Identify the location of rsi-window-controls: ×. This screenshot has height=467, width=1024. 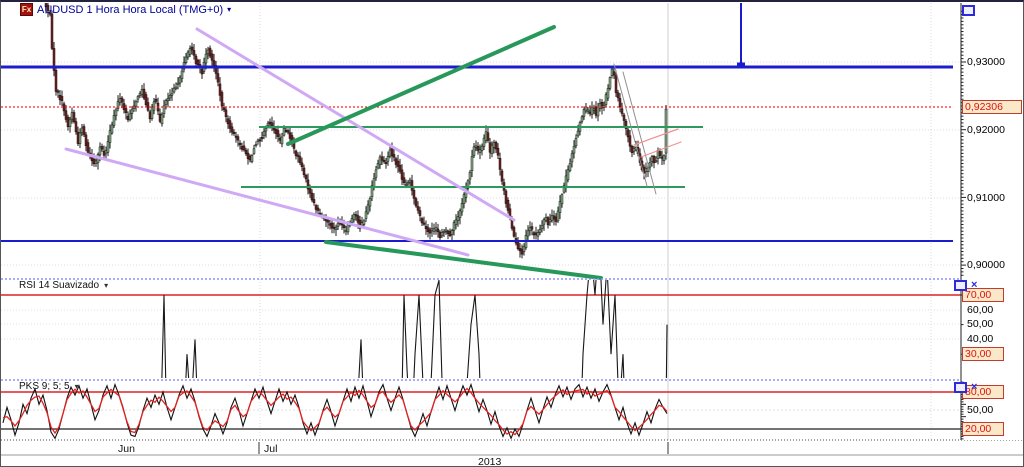
(965, 285).